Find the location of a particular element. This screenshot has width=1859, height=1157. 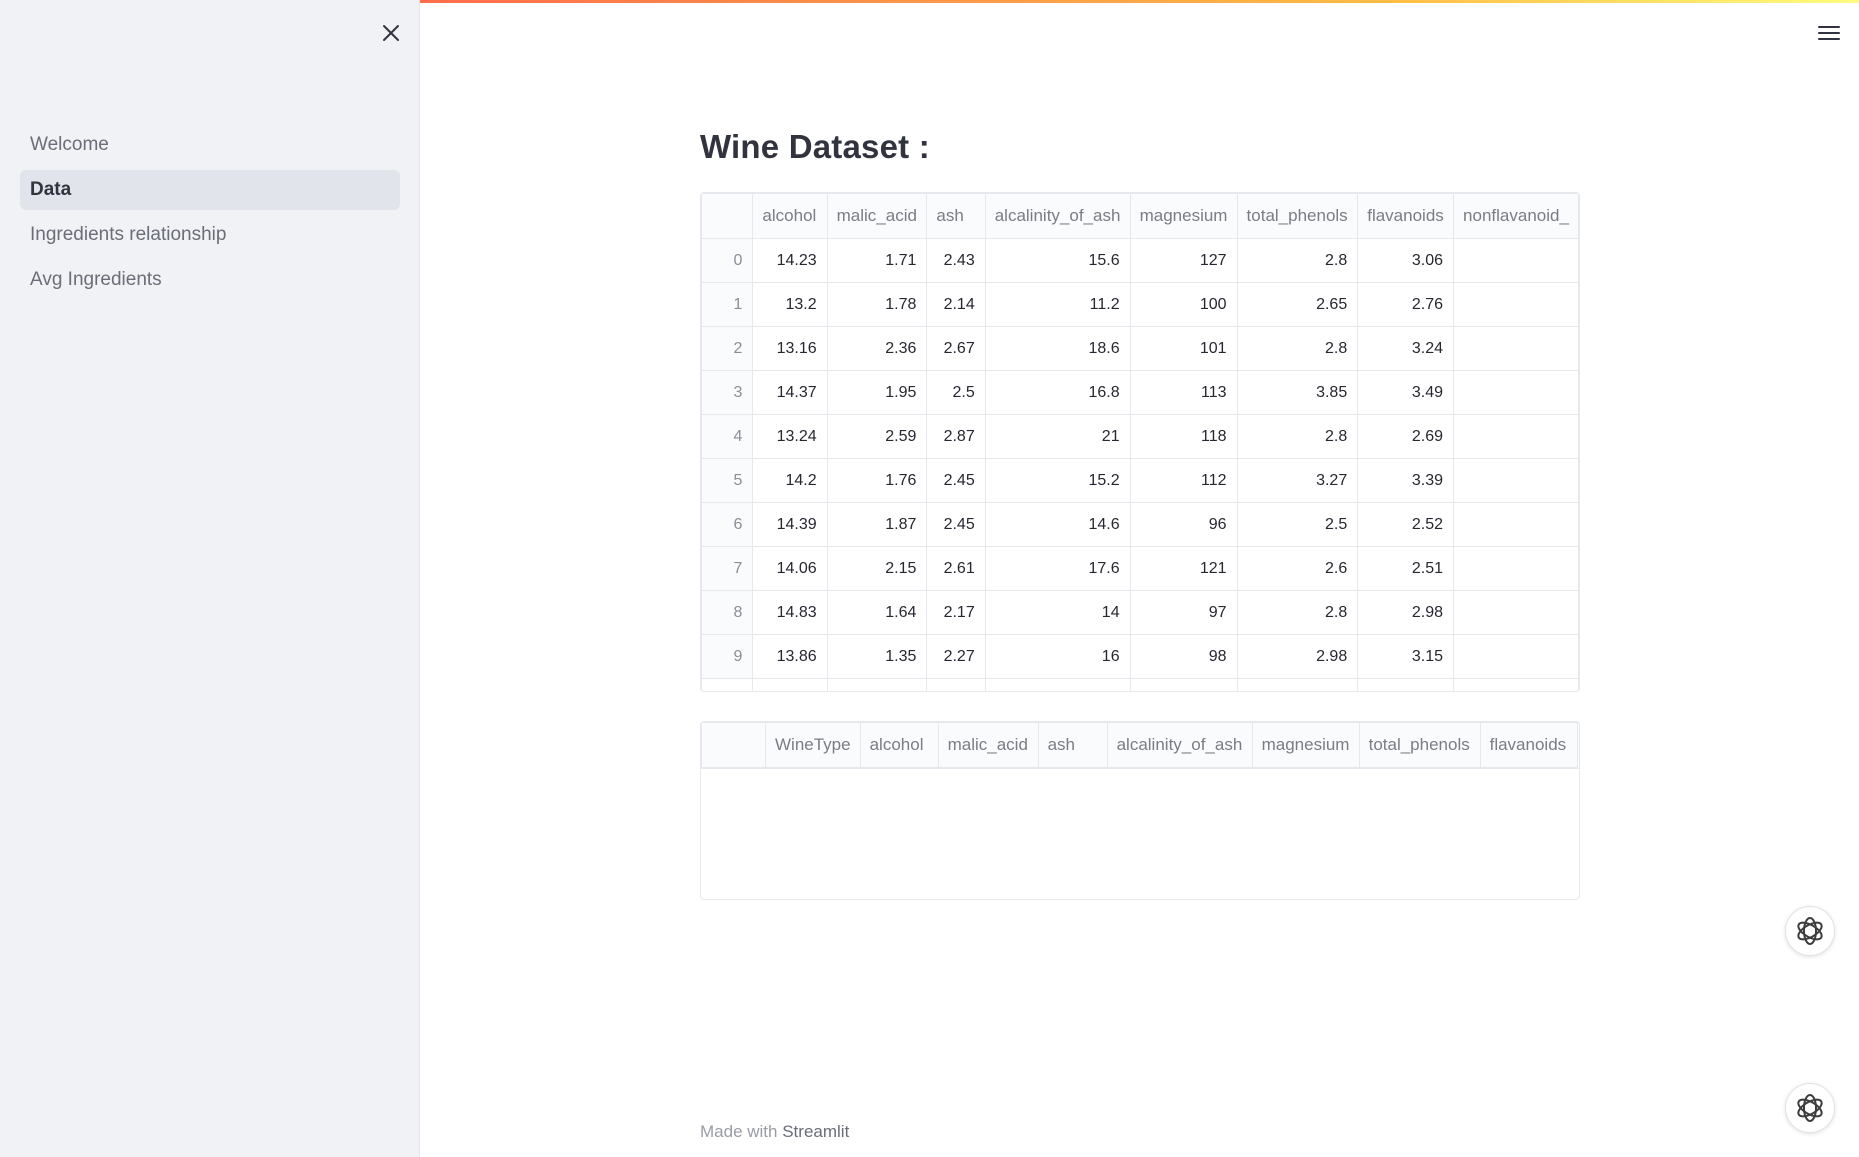

table-cell: 3.27 is located at coordinates (1297, 480).